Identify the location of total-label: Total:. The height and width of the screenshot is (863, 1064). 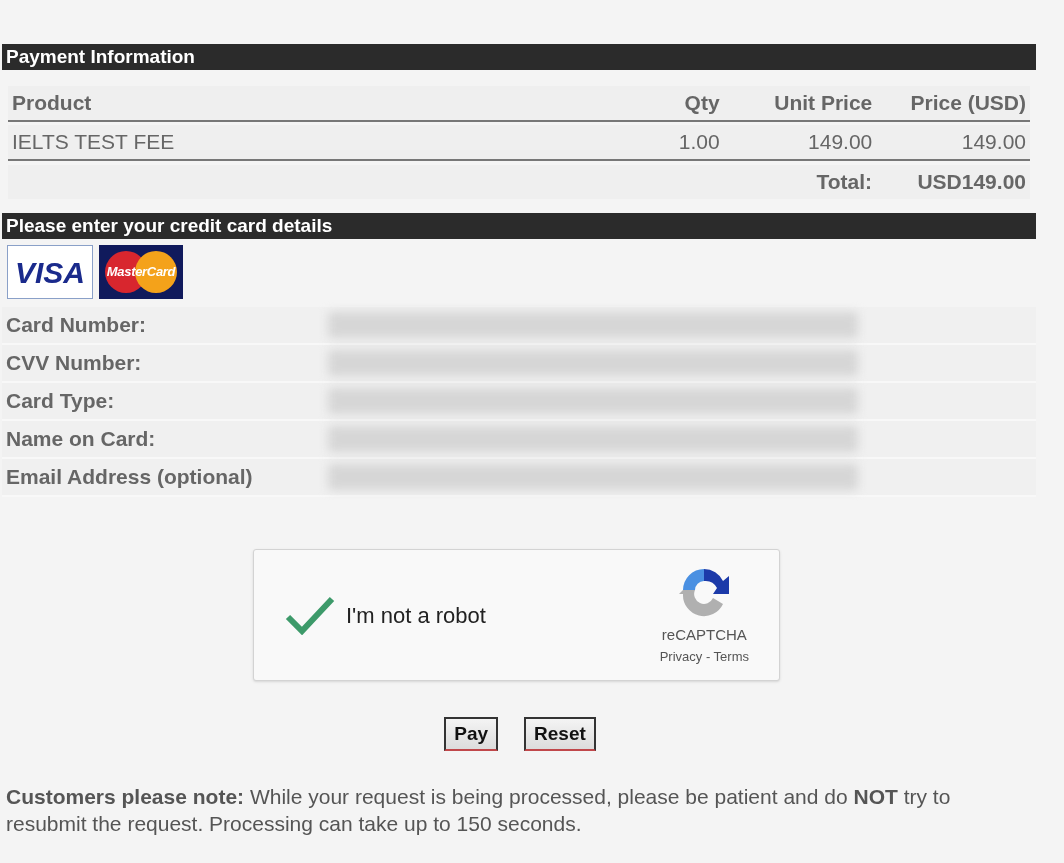
(844, 182).